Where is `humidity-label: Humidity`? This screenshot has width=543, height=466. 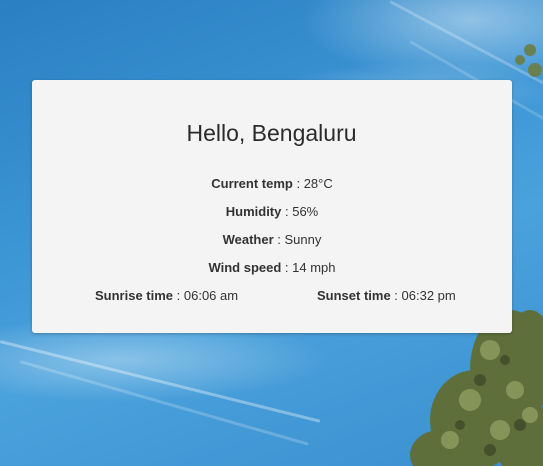
humidity-label: Humidity is located at coordinates (253, 211).